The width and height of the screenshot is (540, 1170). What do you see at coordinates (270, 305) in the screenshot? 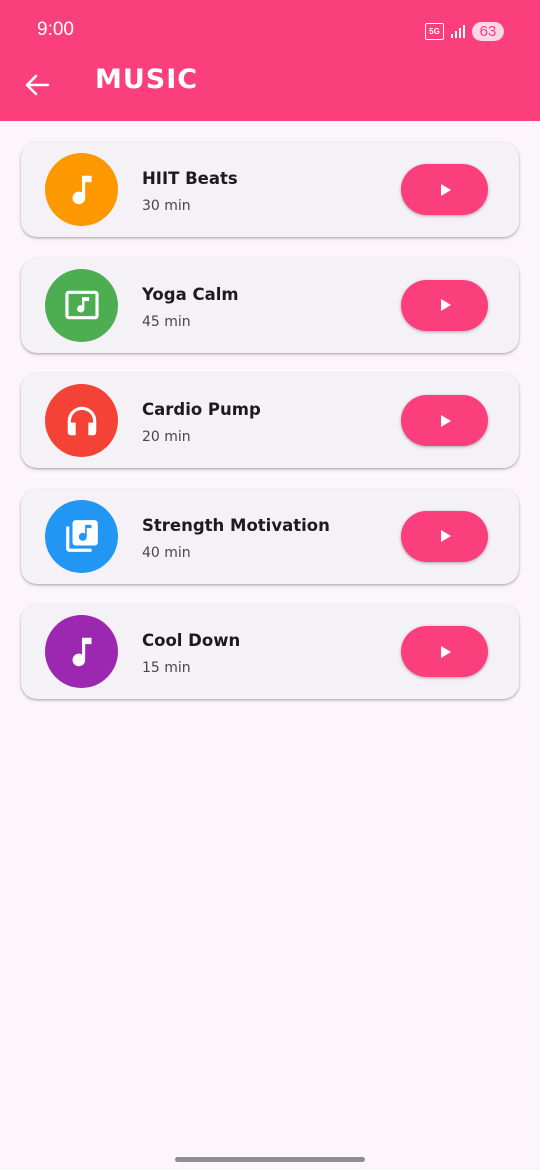
I see `list-item: Yoga Calm 45 min` at bounding box center [270, 305].